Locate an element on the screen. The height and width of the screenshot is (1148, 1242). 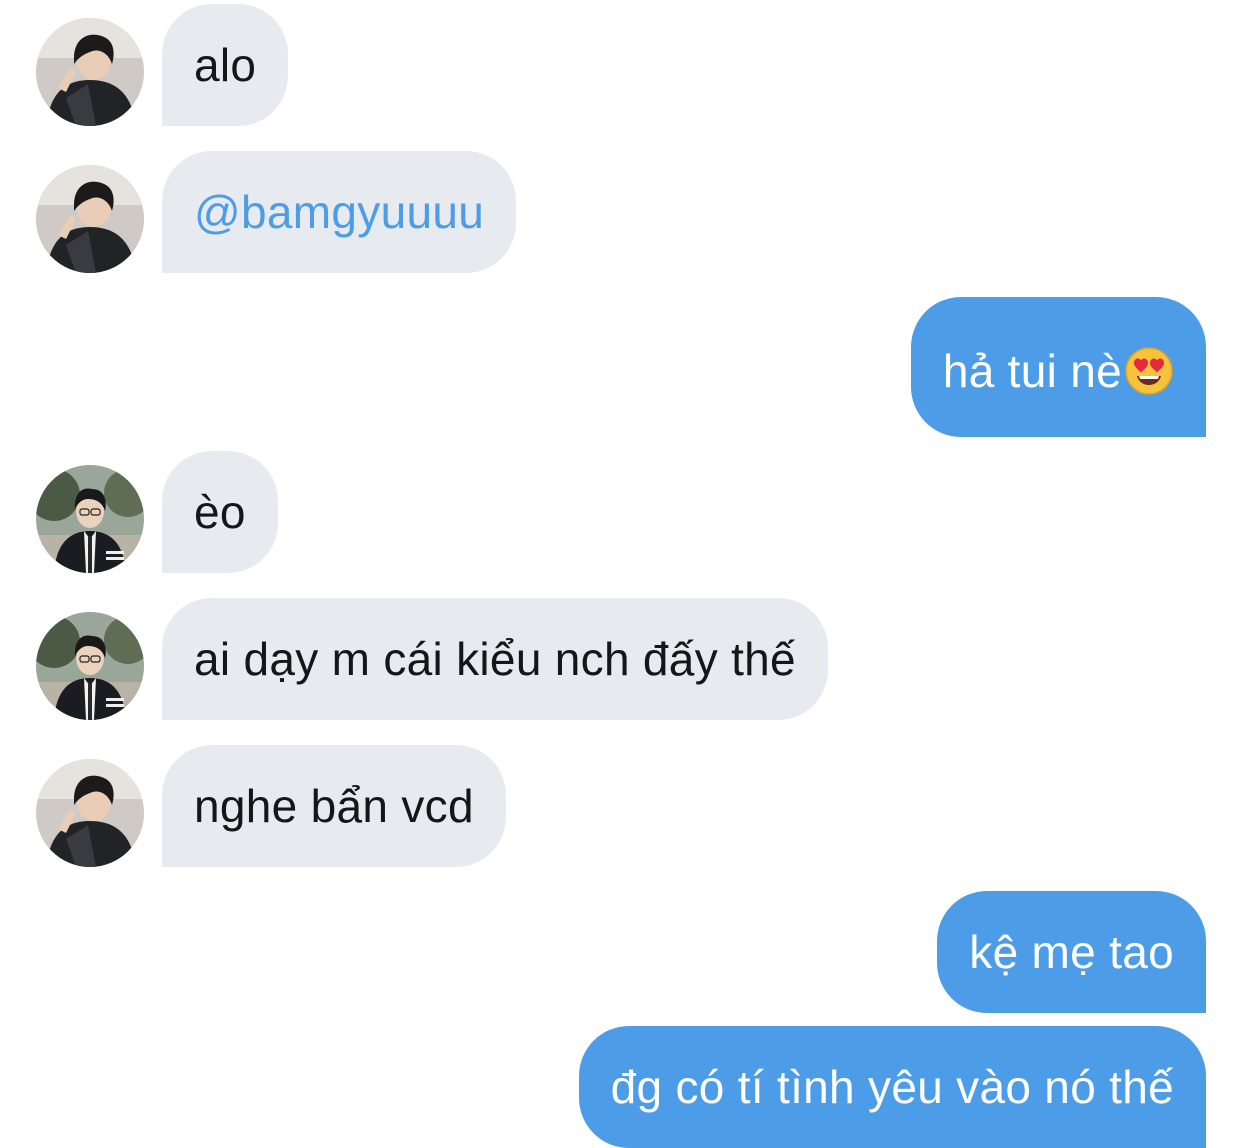
outgoing-message-bubble: hả tui nè is located at coordinates (1058, 367).